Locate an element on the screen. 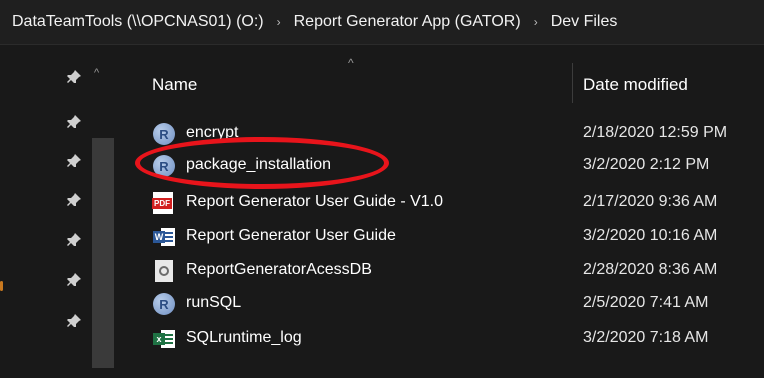 This screenshot has width=764, height=378. file-date-modified: 3/2/2020 7:18 AM is located at coordinates (646, 337).